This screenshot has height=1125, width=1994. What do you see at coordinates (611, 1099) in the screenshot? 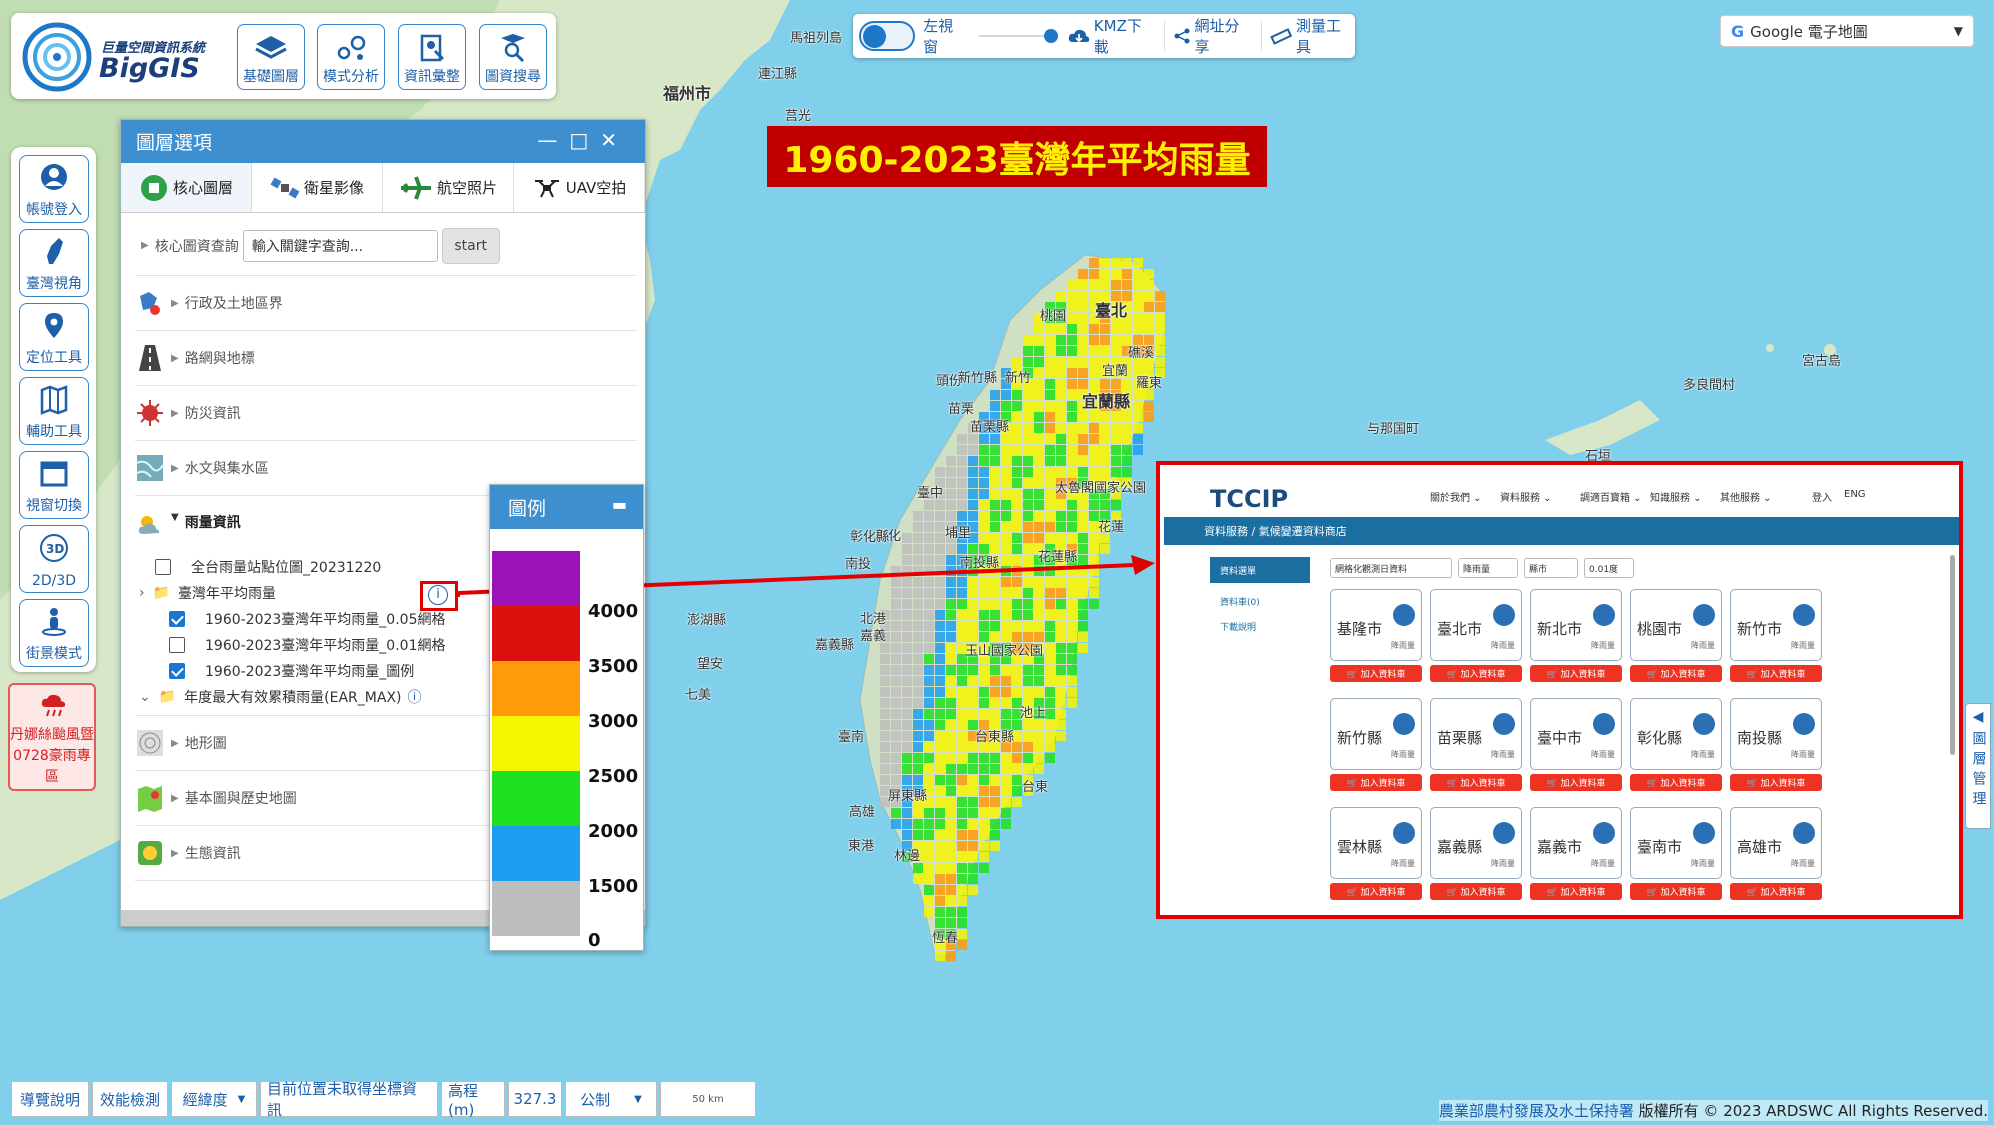
I see `unit-select: 公制 ▼` at bounding box center [611, 1099].